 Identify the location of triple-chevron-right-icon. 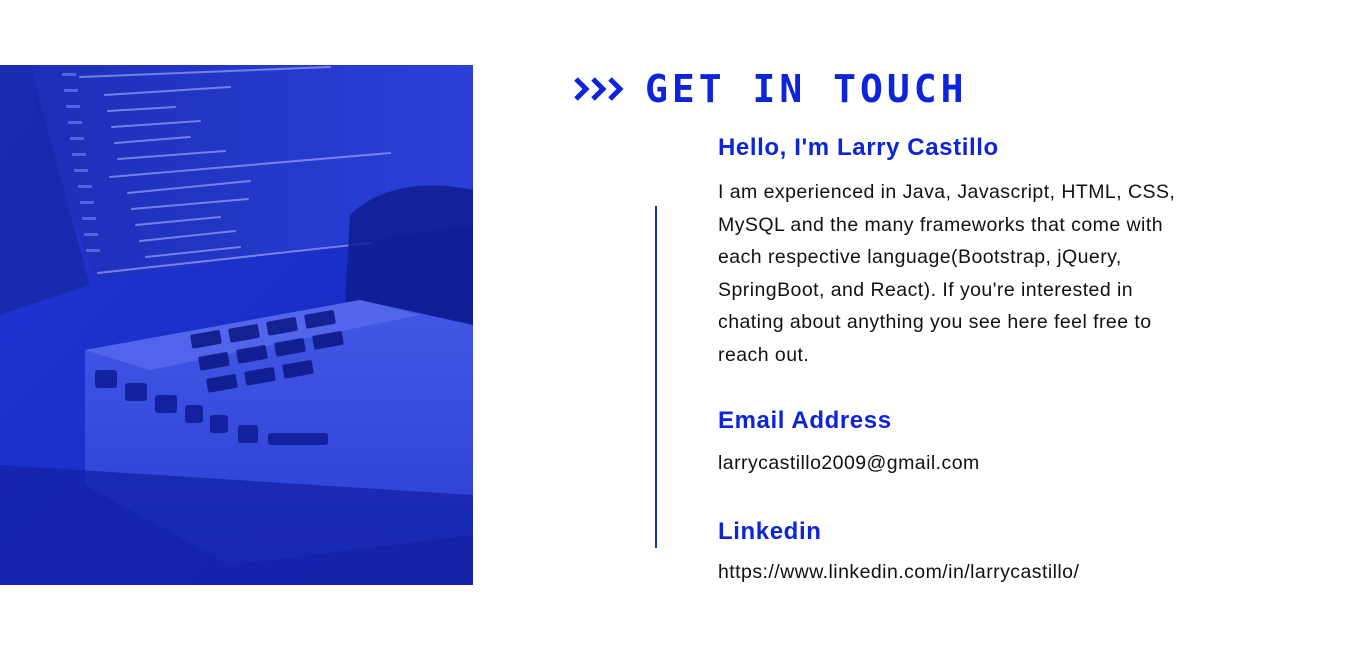
(599, 89).